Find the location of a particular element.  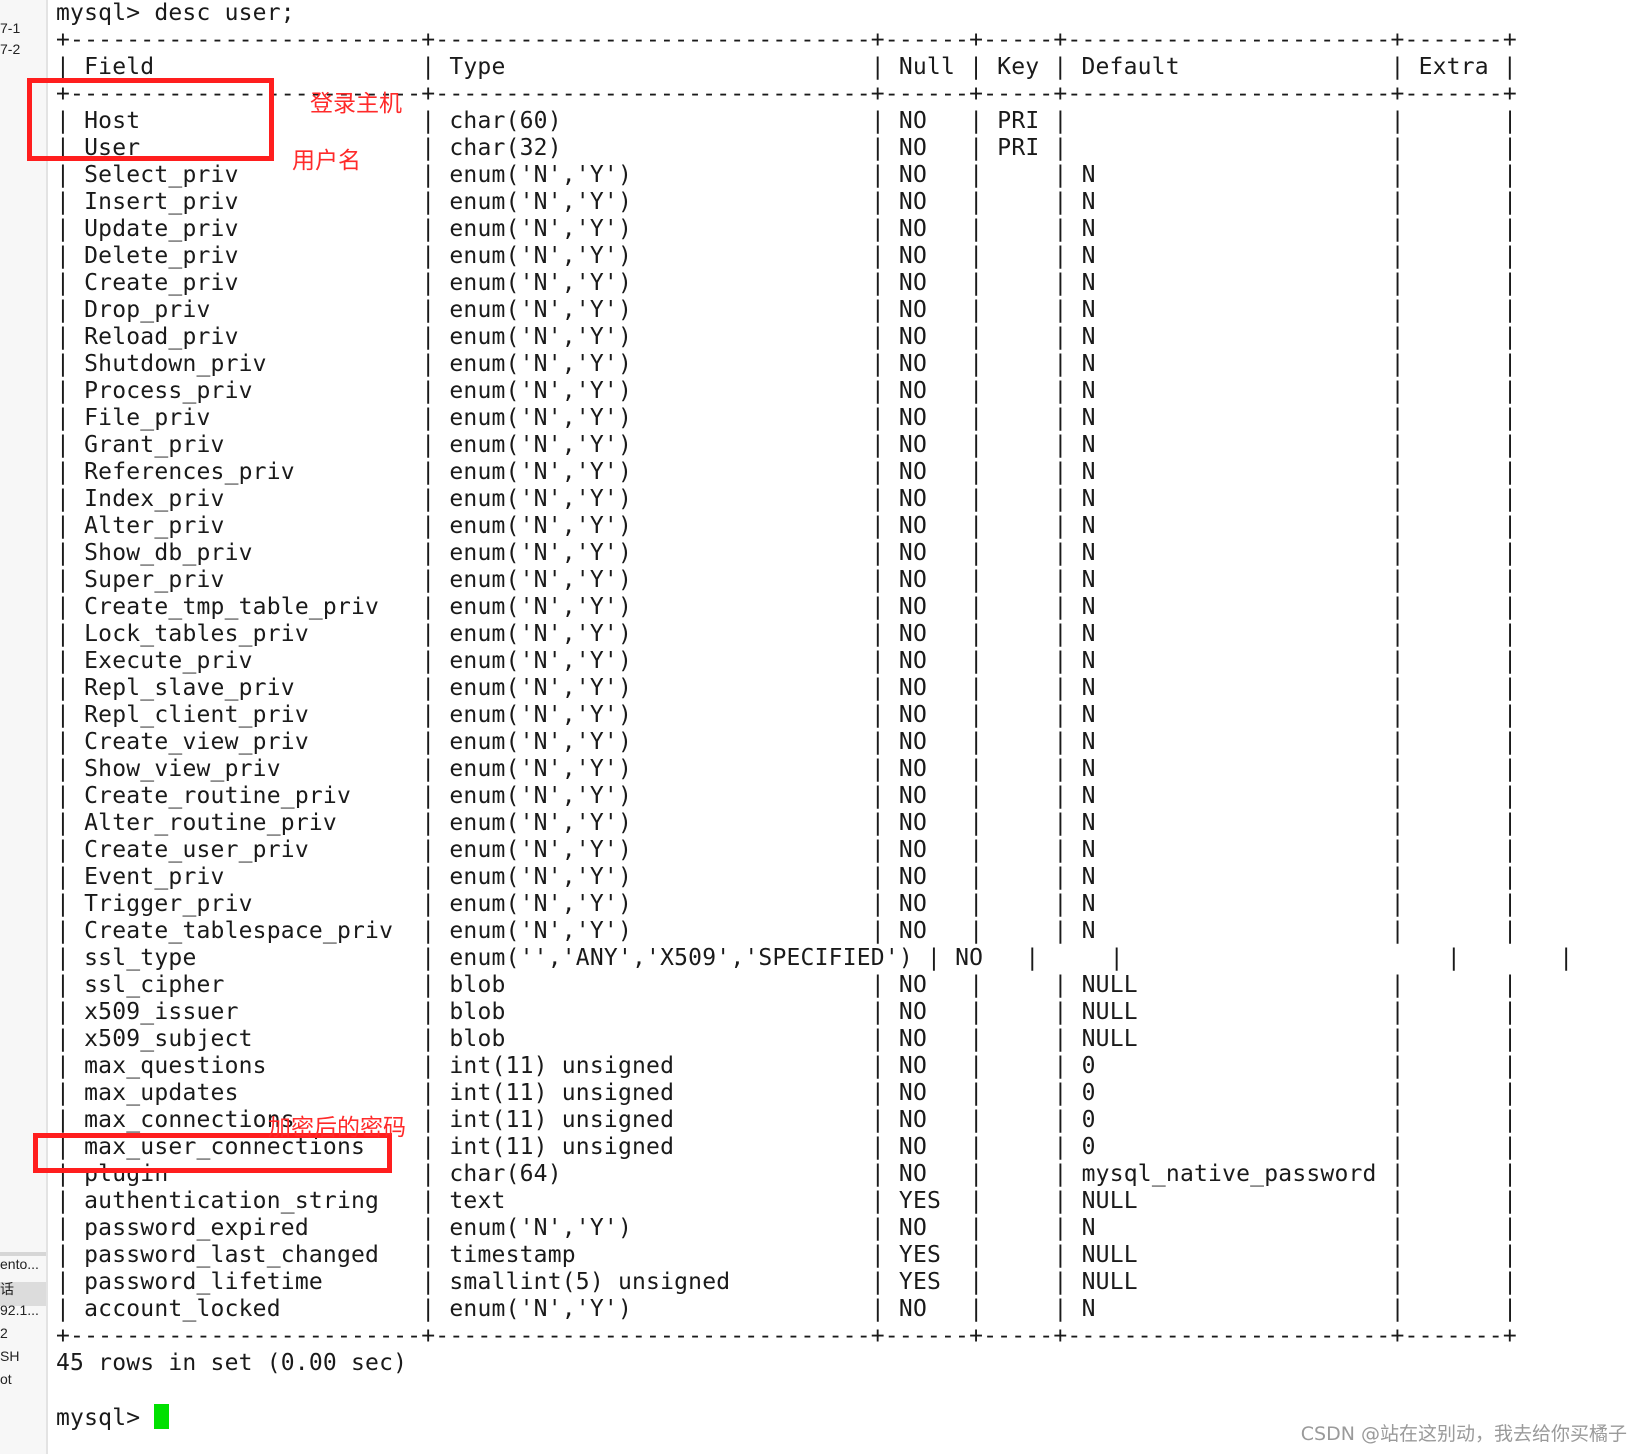

cell-field: References_priv is located at coordinates (189, 472).